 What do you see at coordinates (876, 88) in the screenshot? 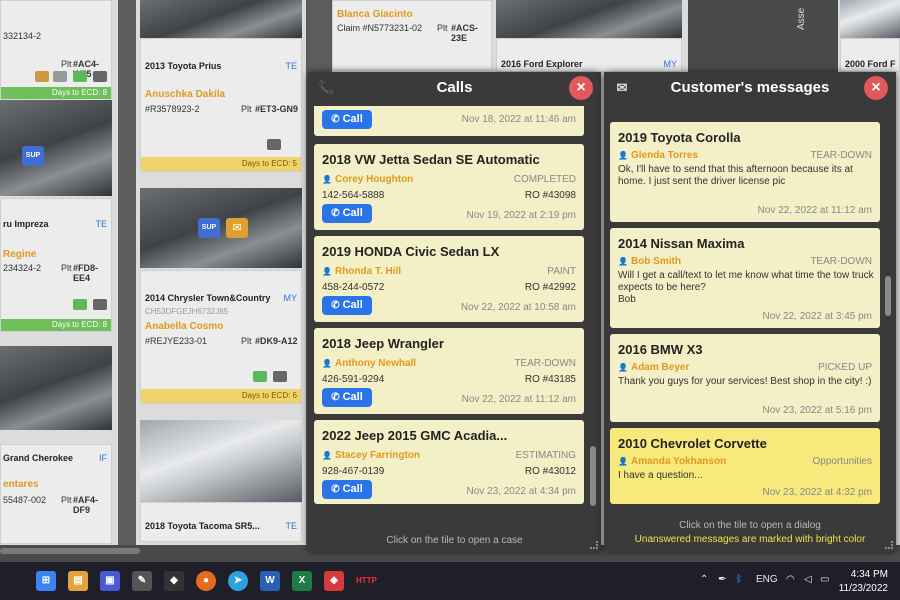
I see `close-messages-button: ×` at bounding box center [876, 88].